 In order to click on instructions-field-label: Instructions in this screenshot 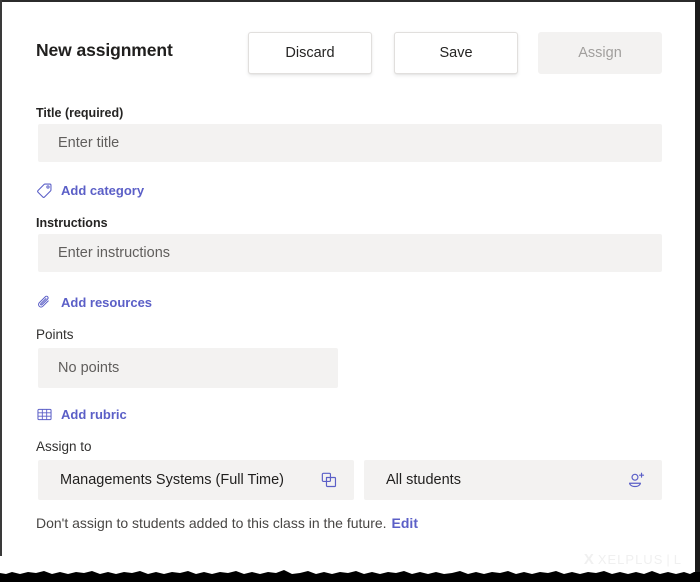, I will do `click(72, 223)`.